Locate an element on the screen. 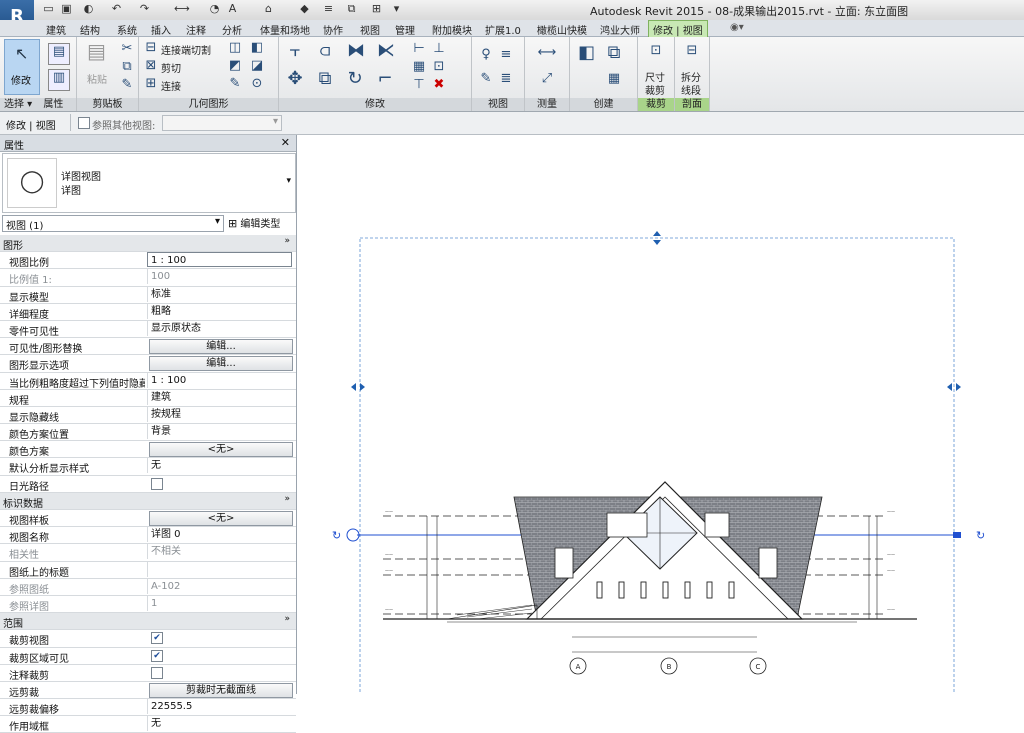 The image size is (1024, 733). tab-architecture: 建筑 is located at coordinates (56, 29).